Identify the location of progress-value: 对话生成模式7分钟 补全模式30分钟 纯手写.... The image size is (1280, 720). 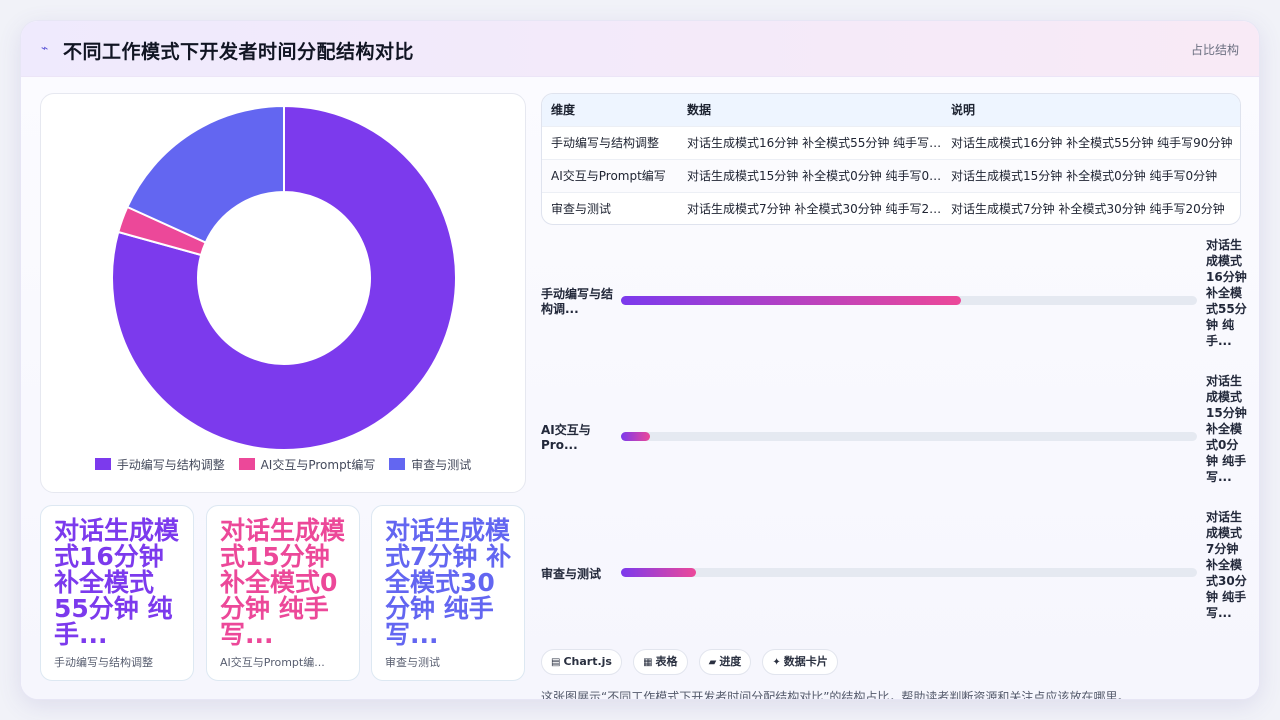
(1226, 565).